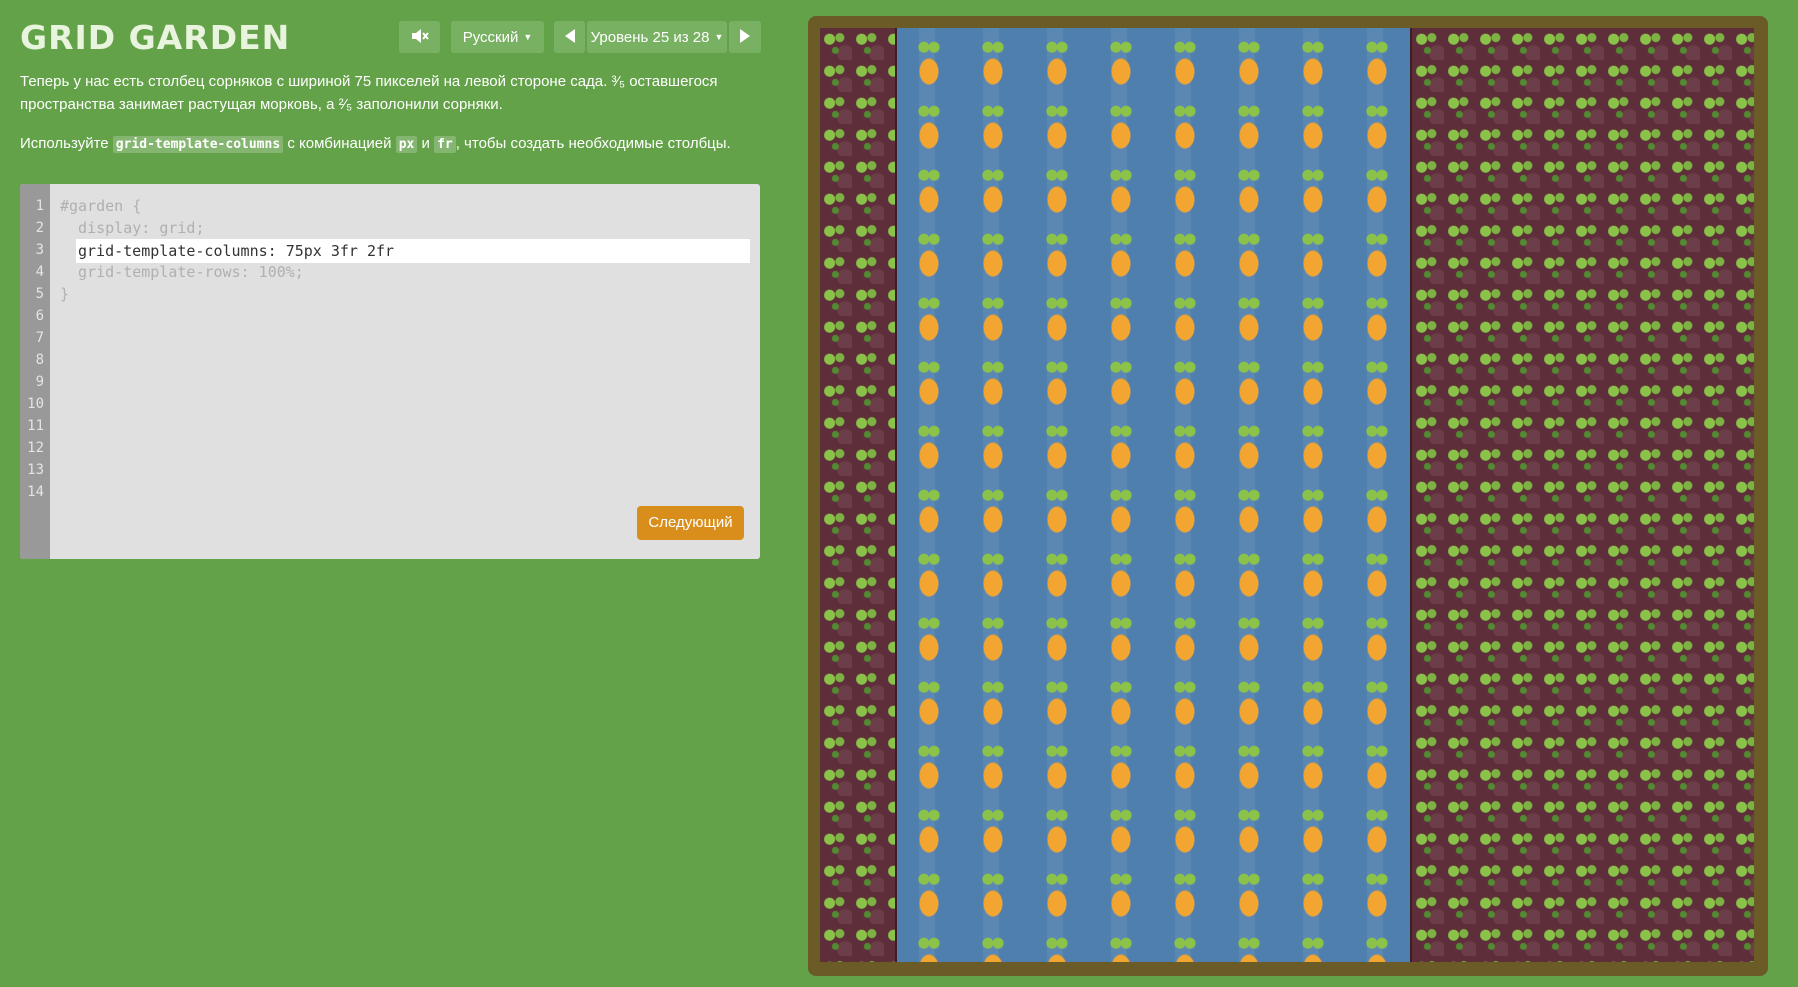 This screenshot has width=1798, height=987. What do you see at coordinates (445, 144) in the screenshot?
I see `code-keyword: fr` at bounding box center [445, 144].